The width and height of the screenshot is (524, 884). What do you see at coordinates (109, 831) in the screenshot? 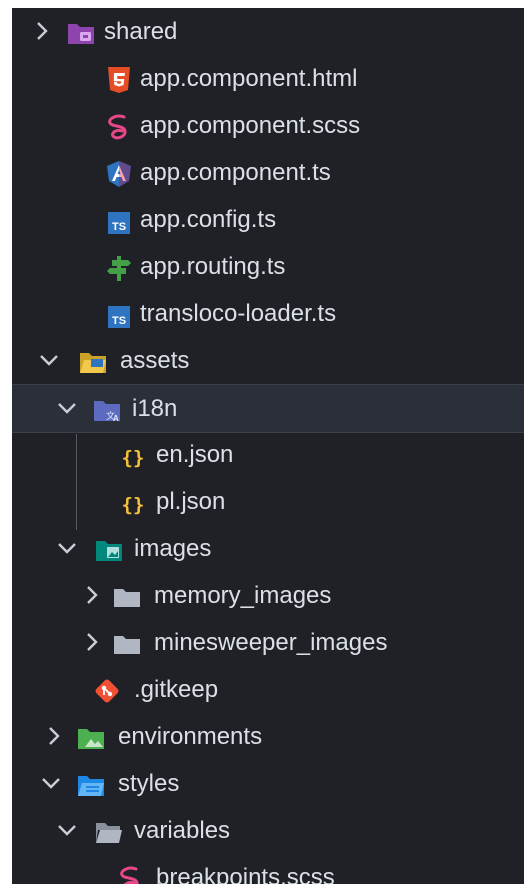
I see `folder-open-icon` at bounding box center [109, 831].